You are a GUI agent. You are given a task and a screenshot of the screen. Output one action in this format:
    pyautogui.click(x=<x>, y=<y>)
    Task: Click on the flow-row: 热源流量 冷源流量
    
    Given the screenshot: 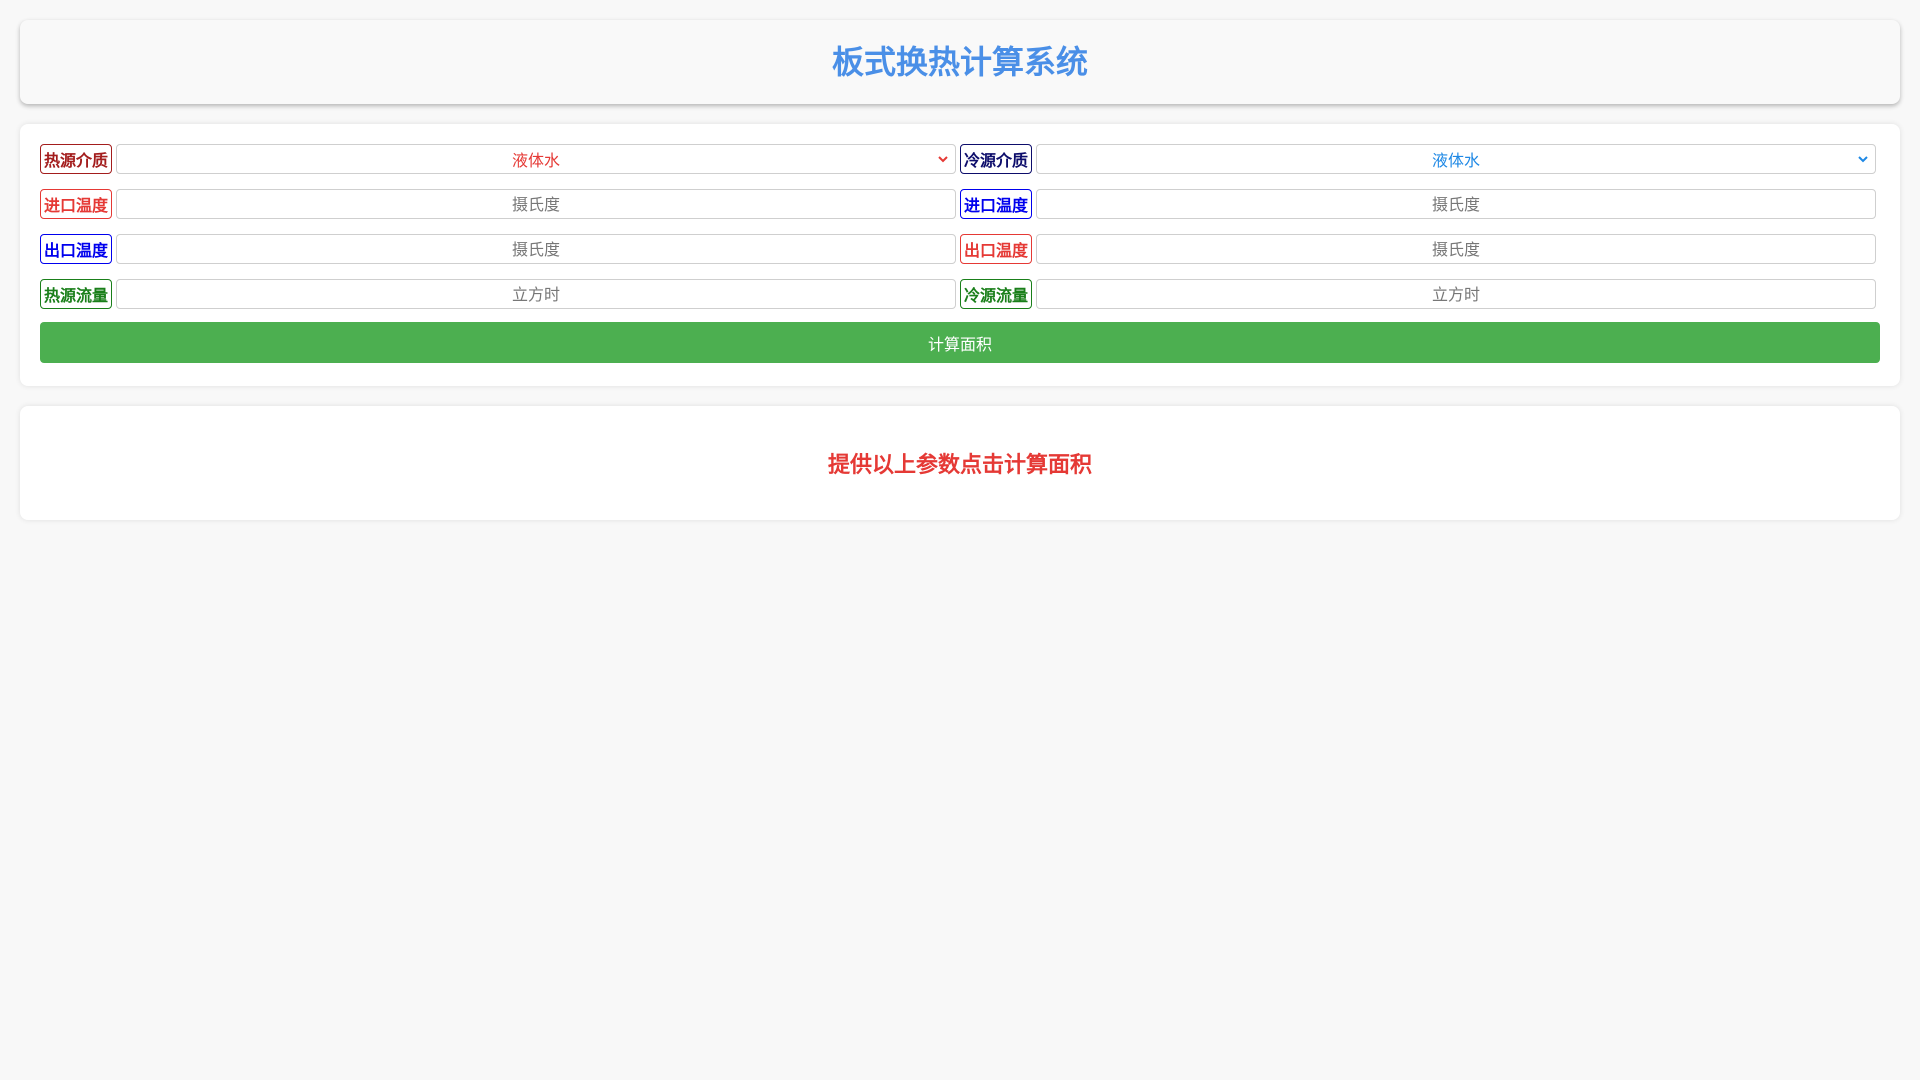 What is the action you would take?
    pyautogui.click(x=960, y=294)
    